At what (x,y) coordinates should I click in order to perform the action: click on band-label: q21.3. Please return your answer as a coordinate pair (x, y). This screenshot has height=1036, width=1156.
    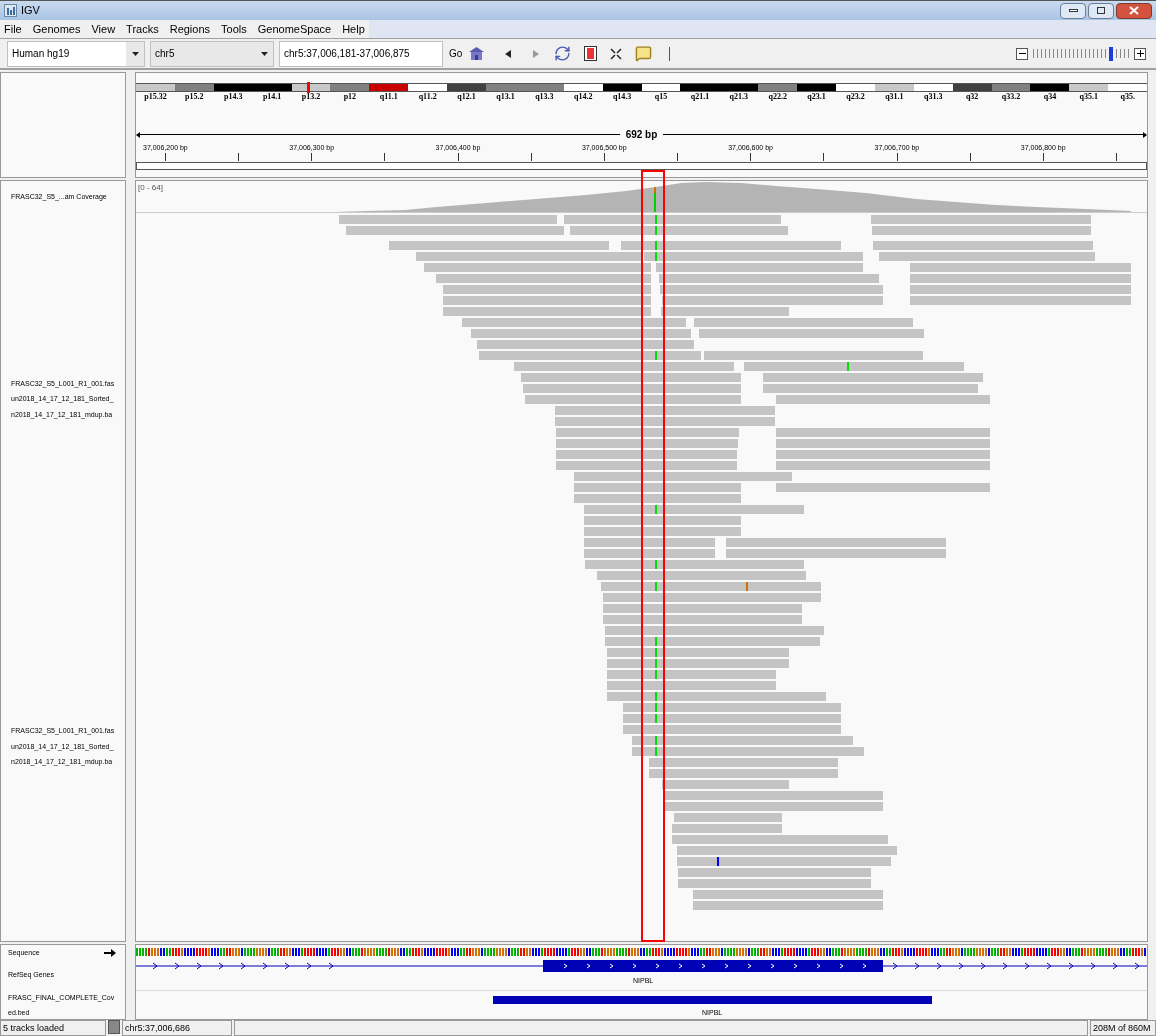
    Looking at the image, I should click on (739, 97).